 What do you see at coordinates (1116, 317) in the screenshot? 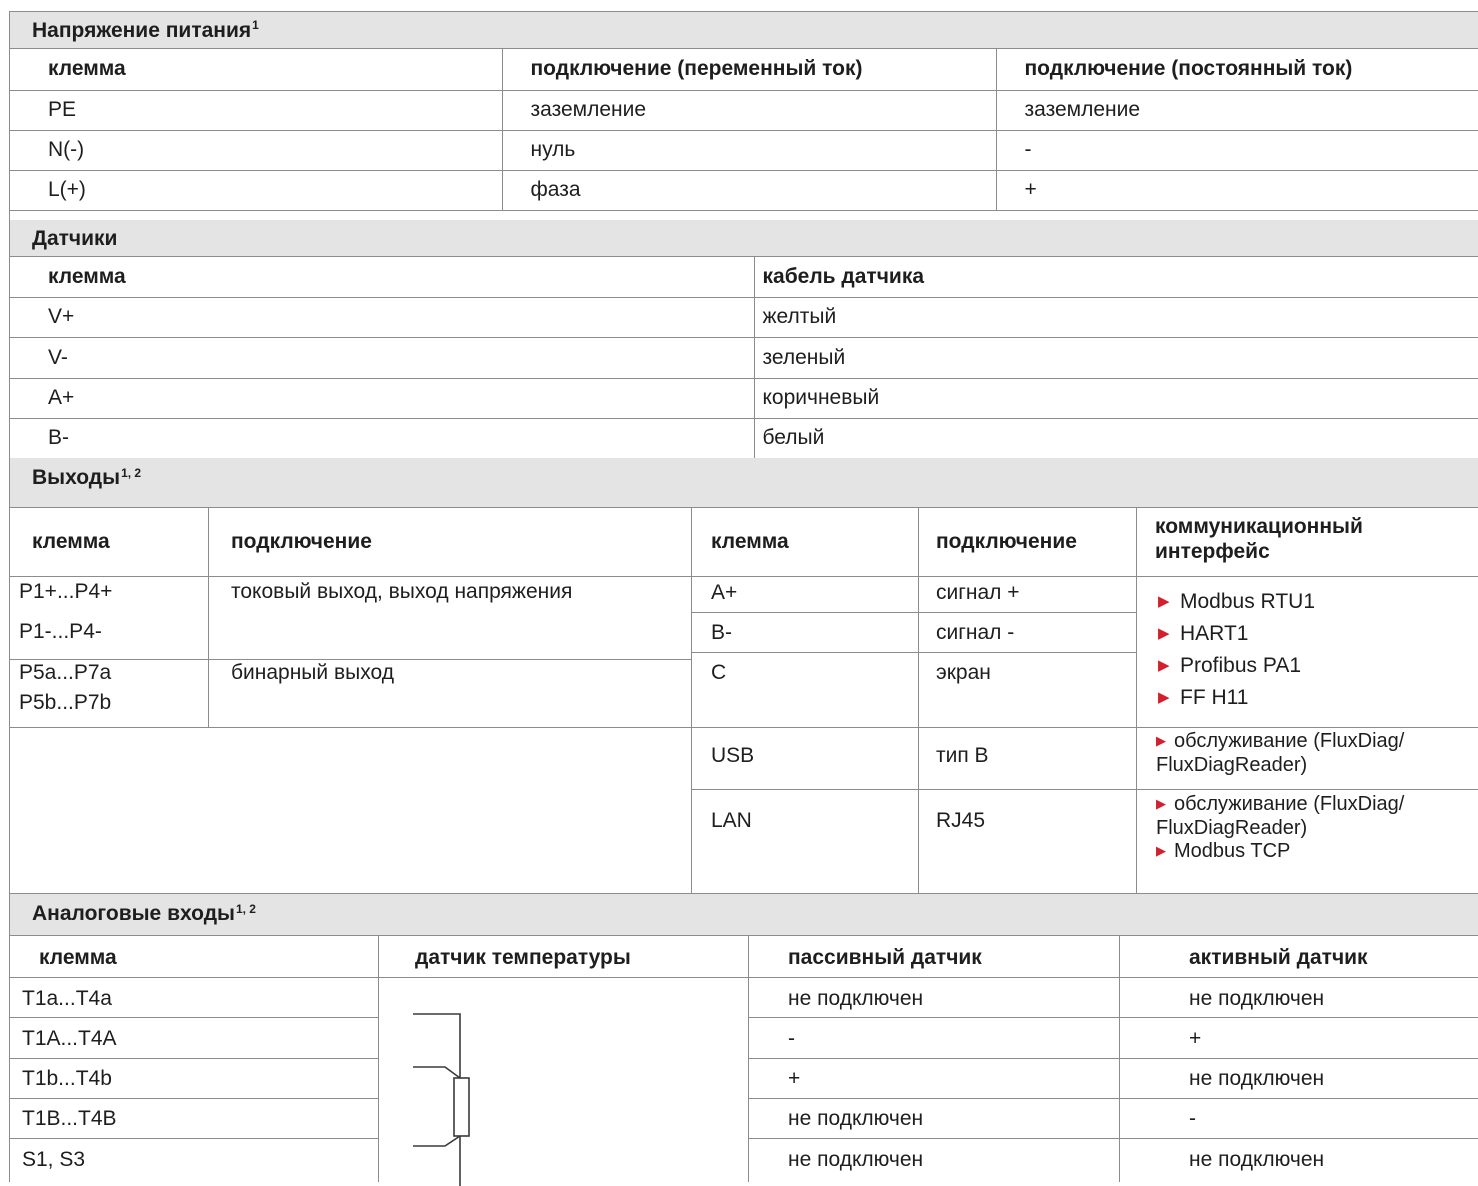
I see `sensors-cell: желтый` at bounding box center [1116, 317].